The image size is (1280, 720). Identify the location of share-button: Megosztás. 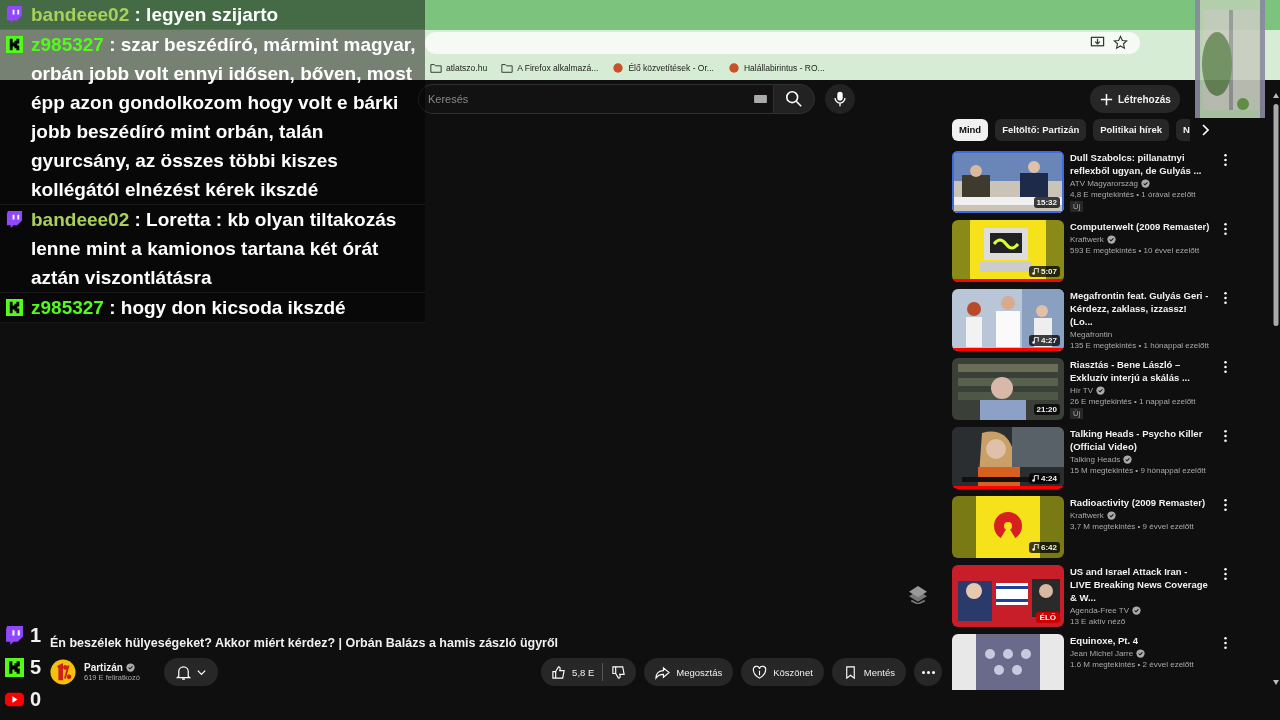
(689, 672).